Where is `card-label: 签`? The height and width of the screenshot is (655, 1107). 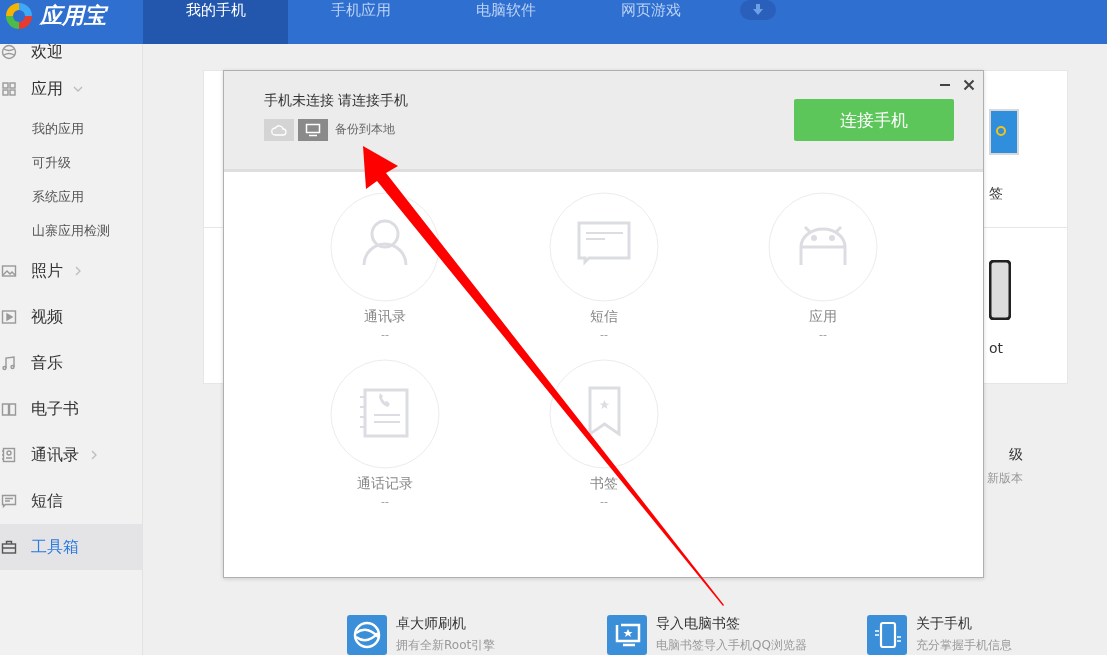 card-label: 签 is located at coordinates (996, 194).